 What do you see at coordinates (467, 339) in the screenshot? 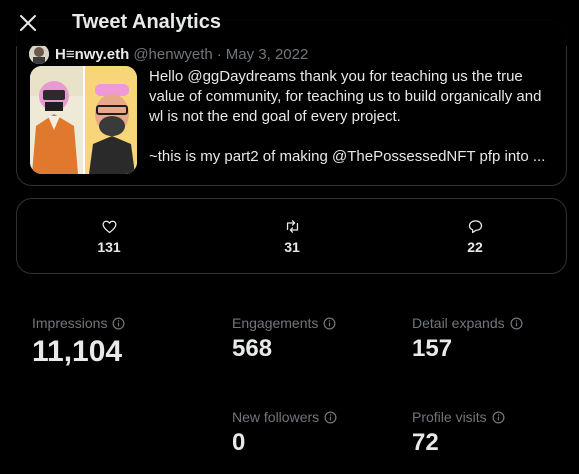
I see `metric-detail-expands: Detail expands 157` at bounding box center [467, 339].